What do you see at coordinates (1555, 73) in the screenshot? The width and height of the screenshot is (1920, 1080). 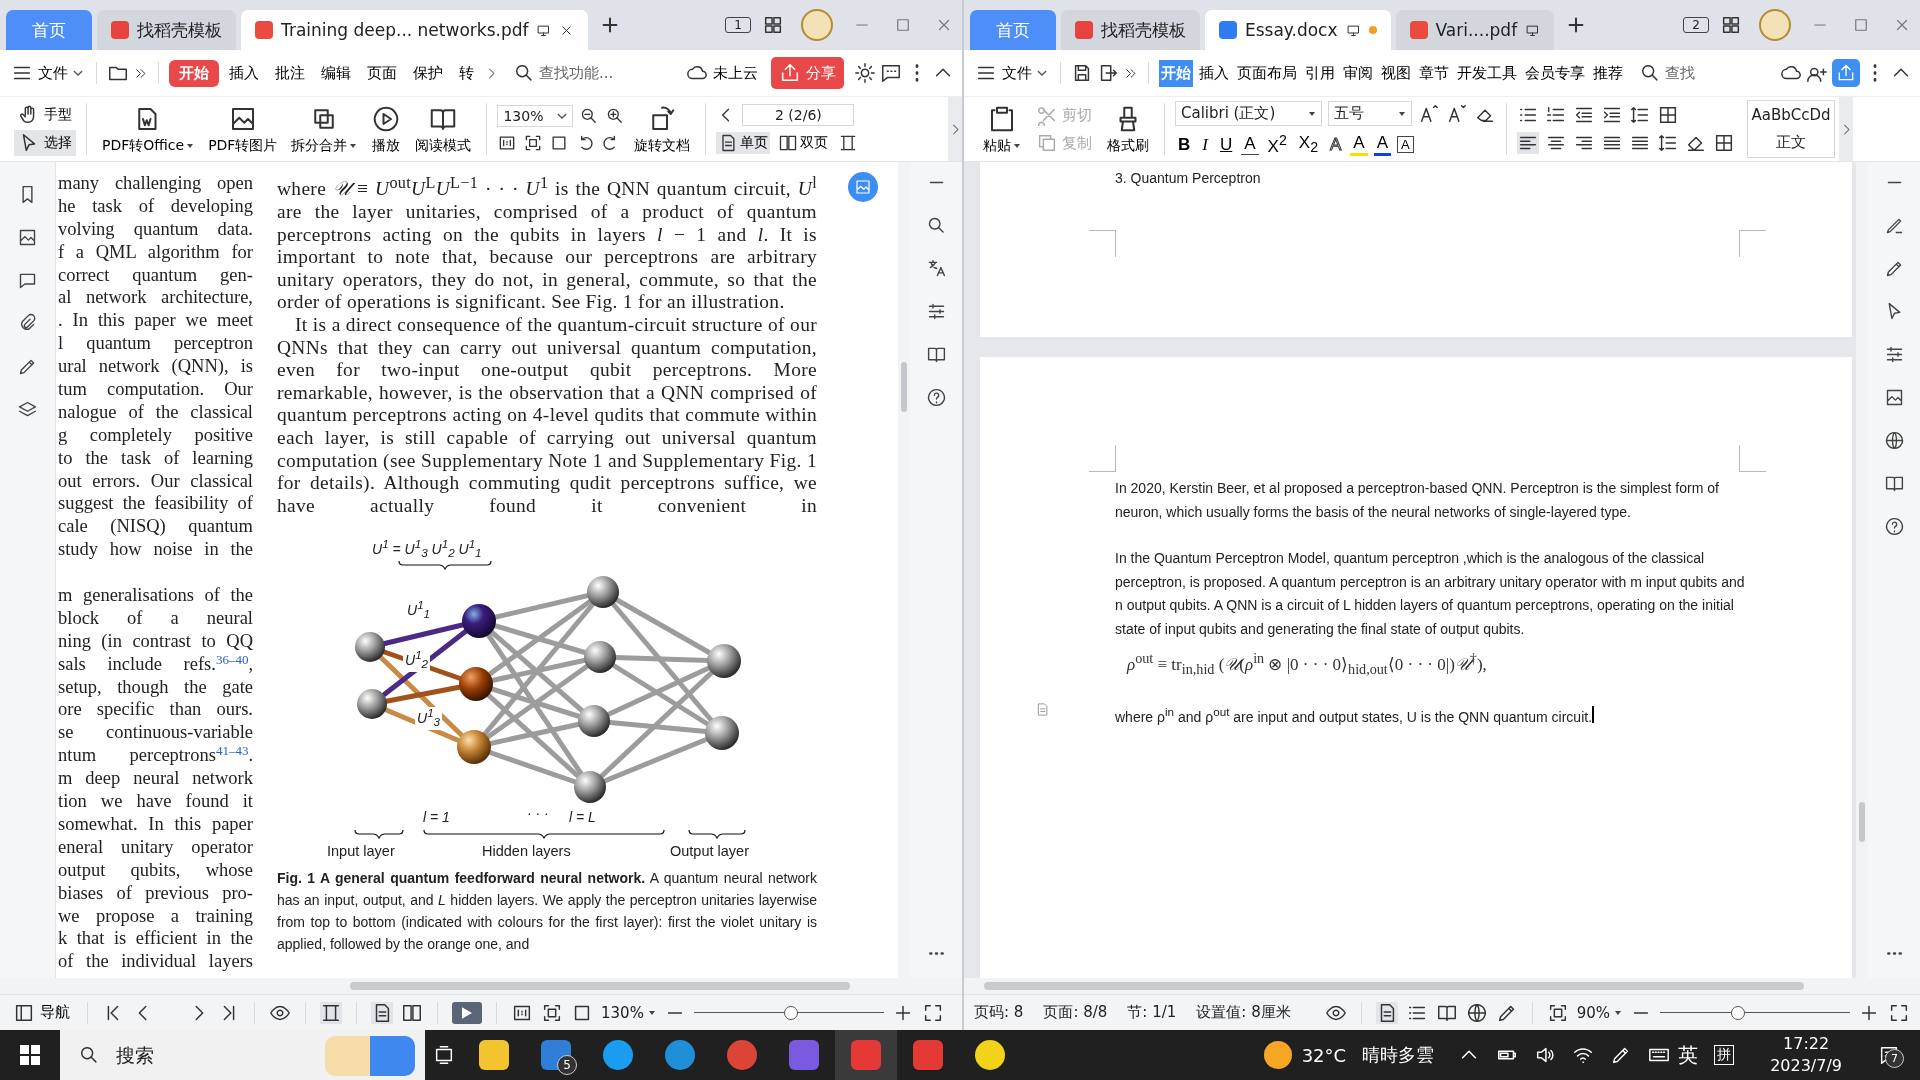 I see `ribbon-tab: 会员专享` at bounding box center [1555, 73].